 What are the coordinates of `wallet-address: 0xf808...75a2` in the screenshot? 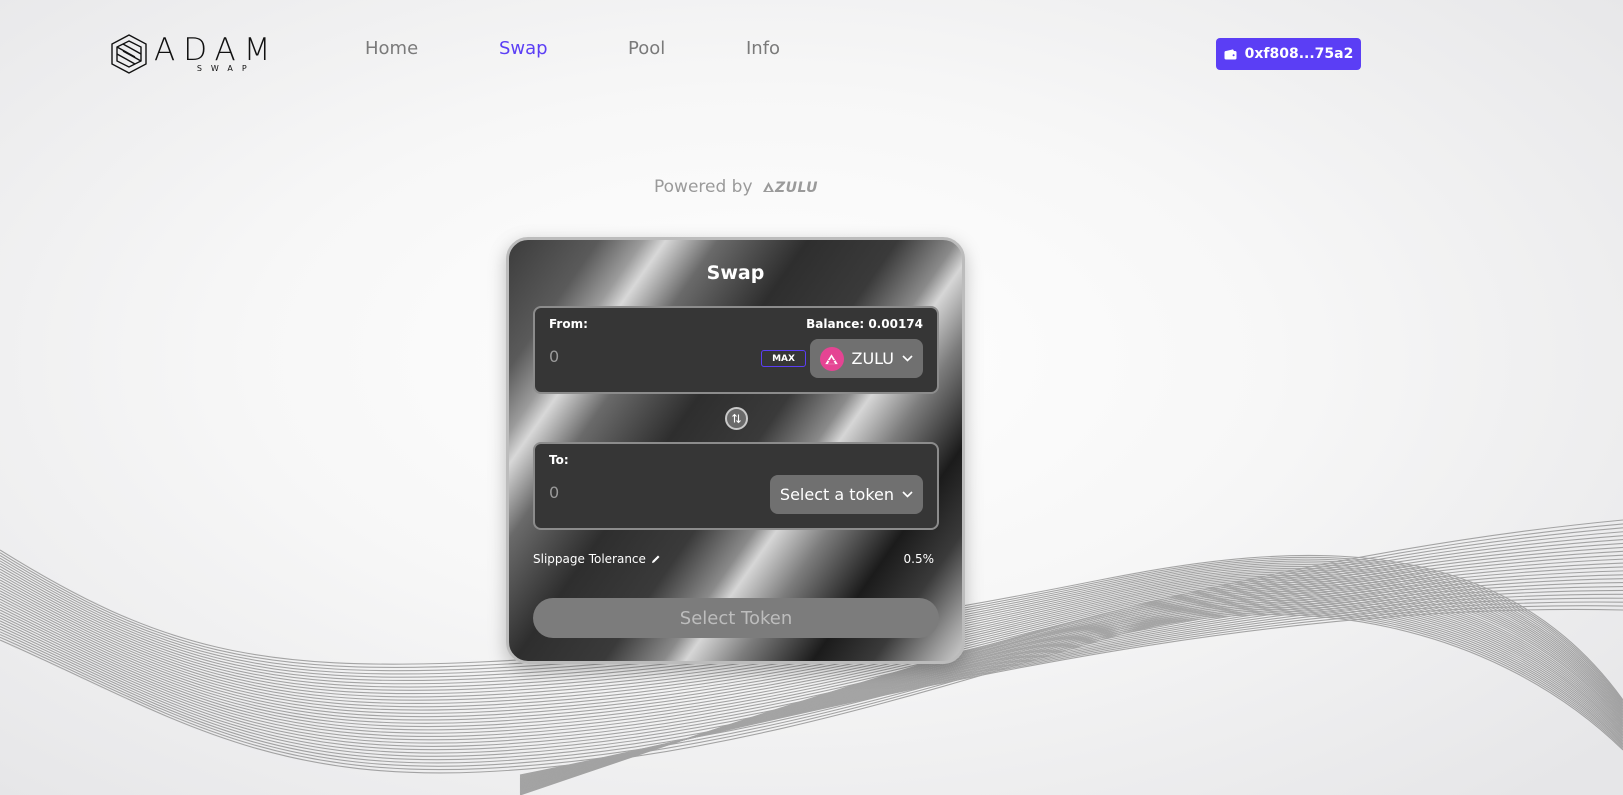 It's located at (1299, 54).